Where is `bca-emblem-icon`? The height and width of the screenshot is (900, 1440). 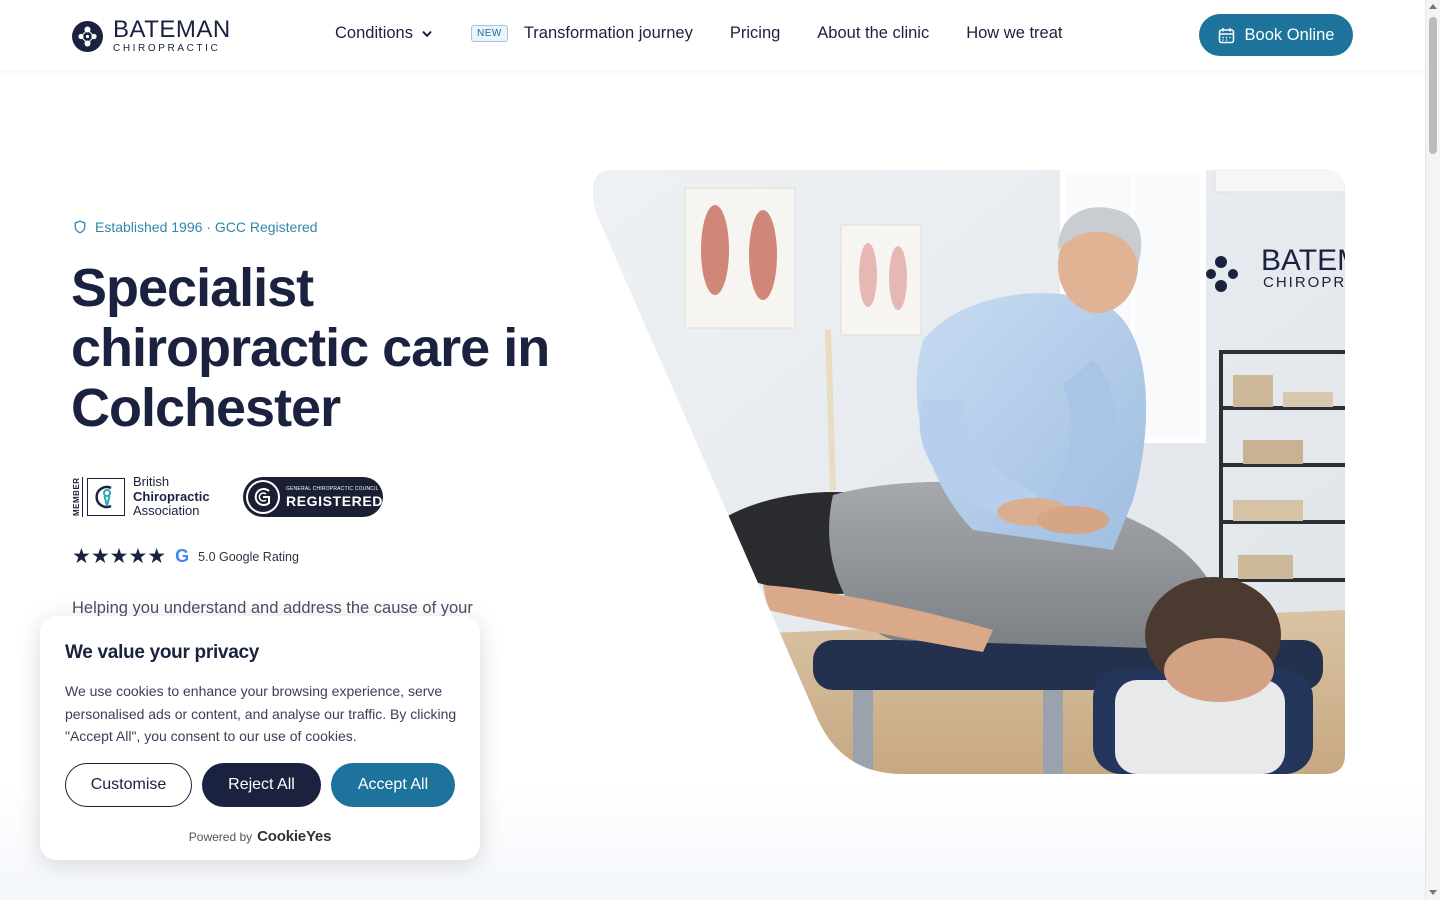
bca-emblem-icon is located at coordinates (106, 496).